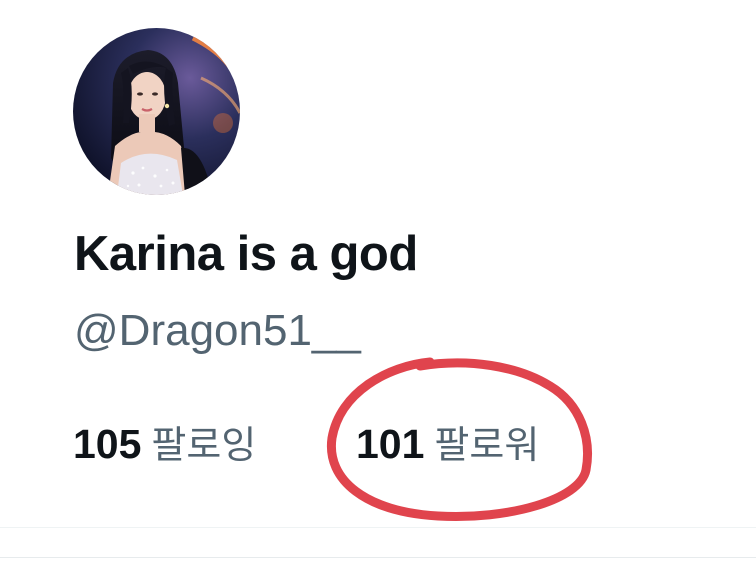 Image resolution: width=756 pixels, height=578 pixels. I want to click on avatar-photo-icon, so click(156, 111).